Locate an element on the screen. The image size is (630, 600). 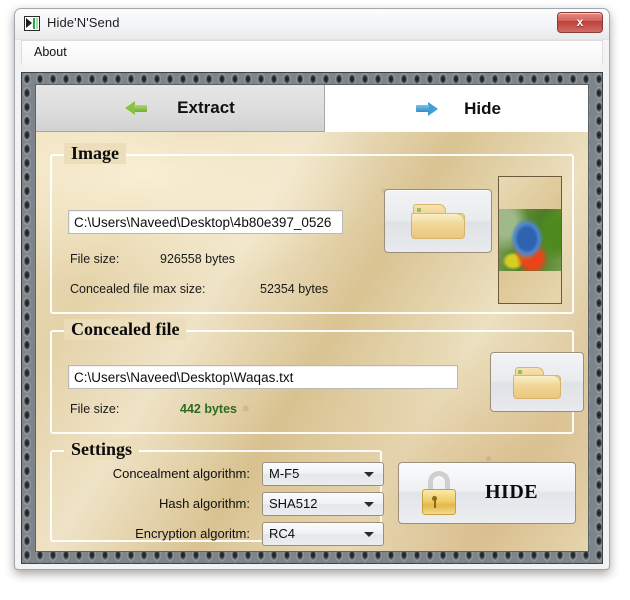
tab-hide: Hide is located at coordinates (456, 108).